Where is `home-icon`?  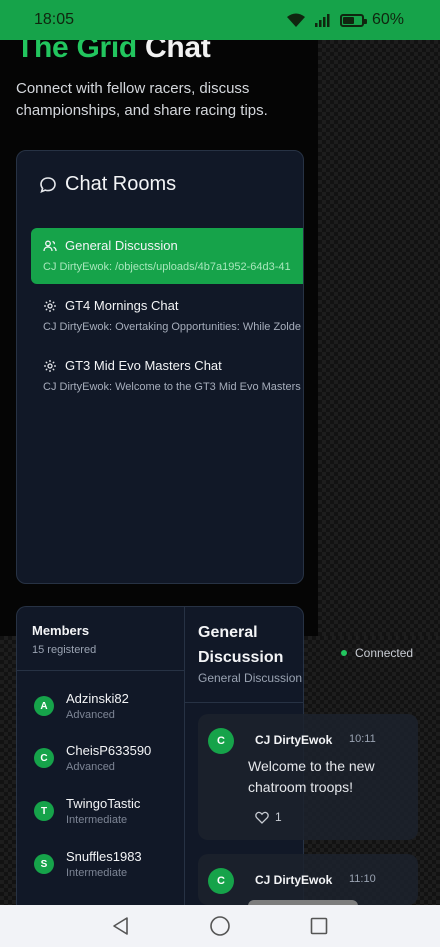 home-icon is located at coordinates (220, 926).